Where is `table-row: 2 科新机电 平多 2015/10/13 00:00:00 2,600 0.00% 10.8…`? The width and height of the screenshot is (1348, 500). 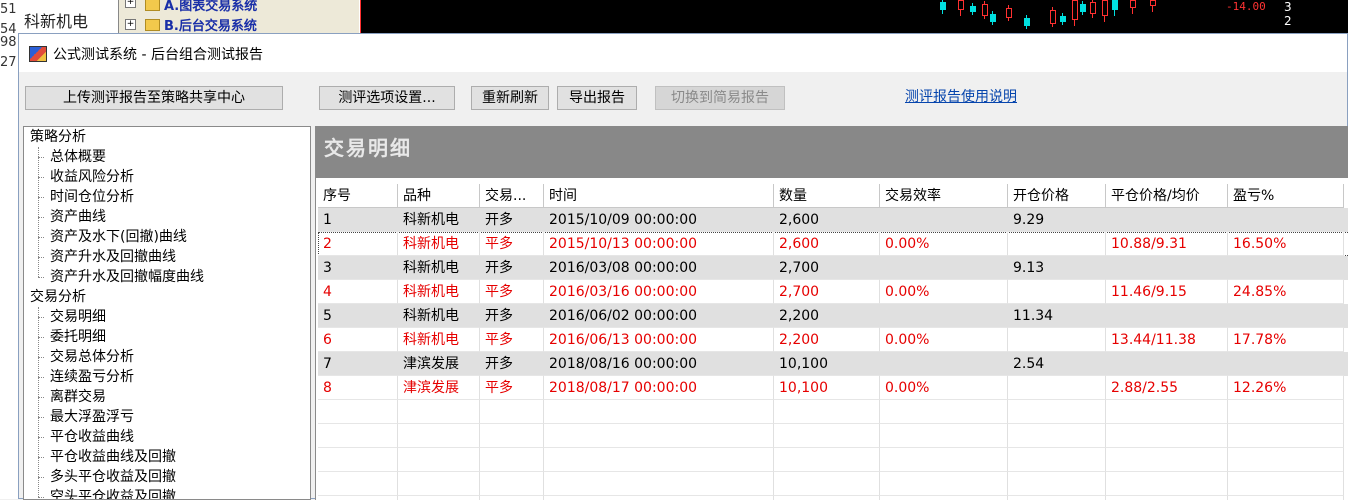 table-row: 2 科新机电 平多 2015/10/13 00:00:00 2,600 0.00% 10.8… is located at coordinates (833, 244).